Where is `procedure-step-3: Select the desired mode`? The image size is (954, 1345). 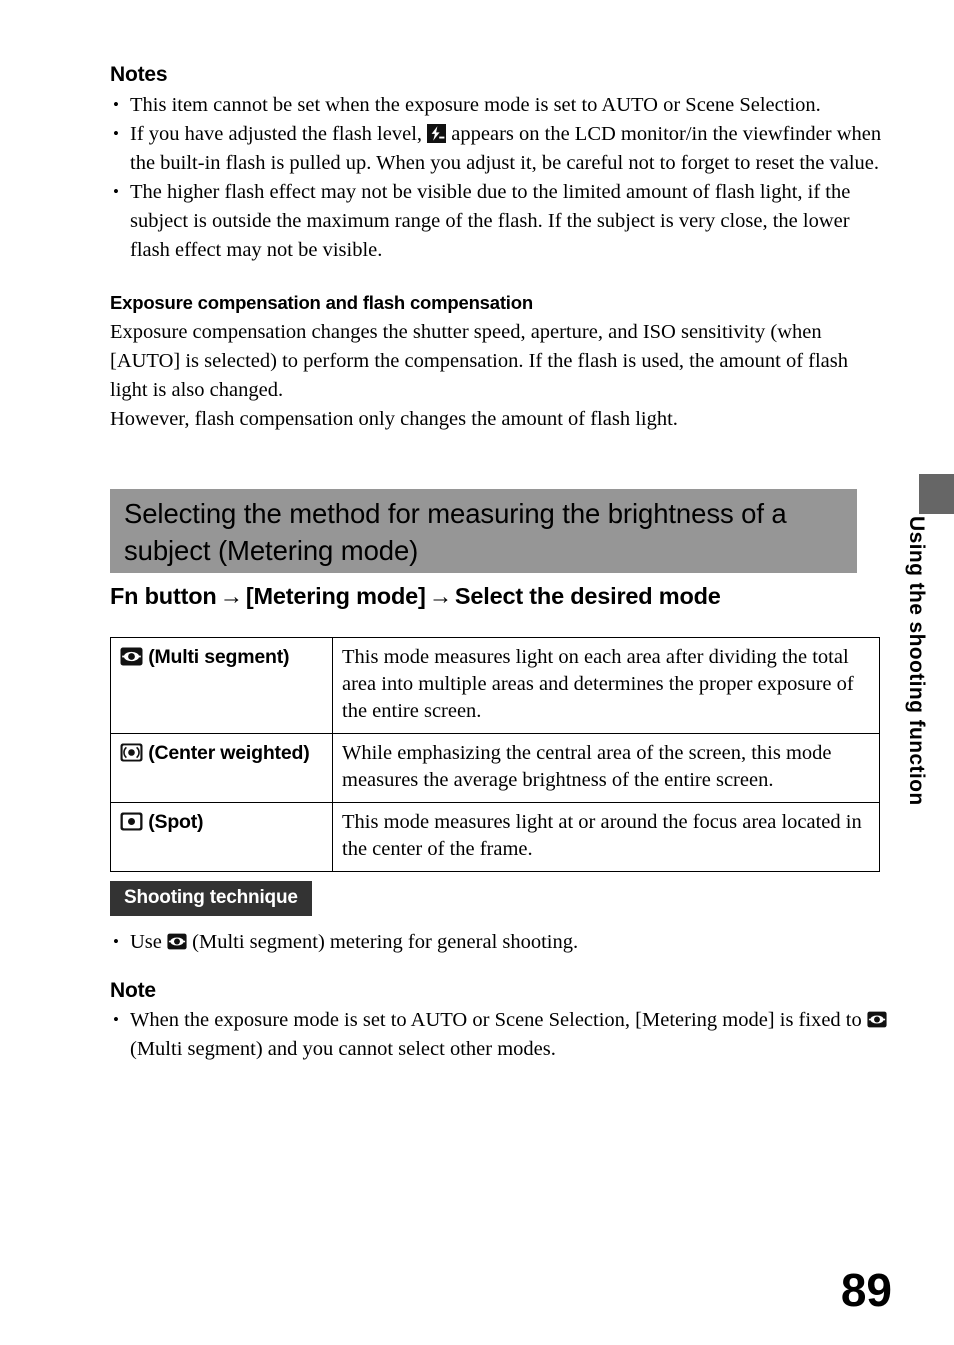 procedure-step-3: Select the desired mode is located at coordinates (587, 596).